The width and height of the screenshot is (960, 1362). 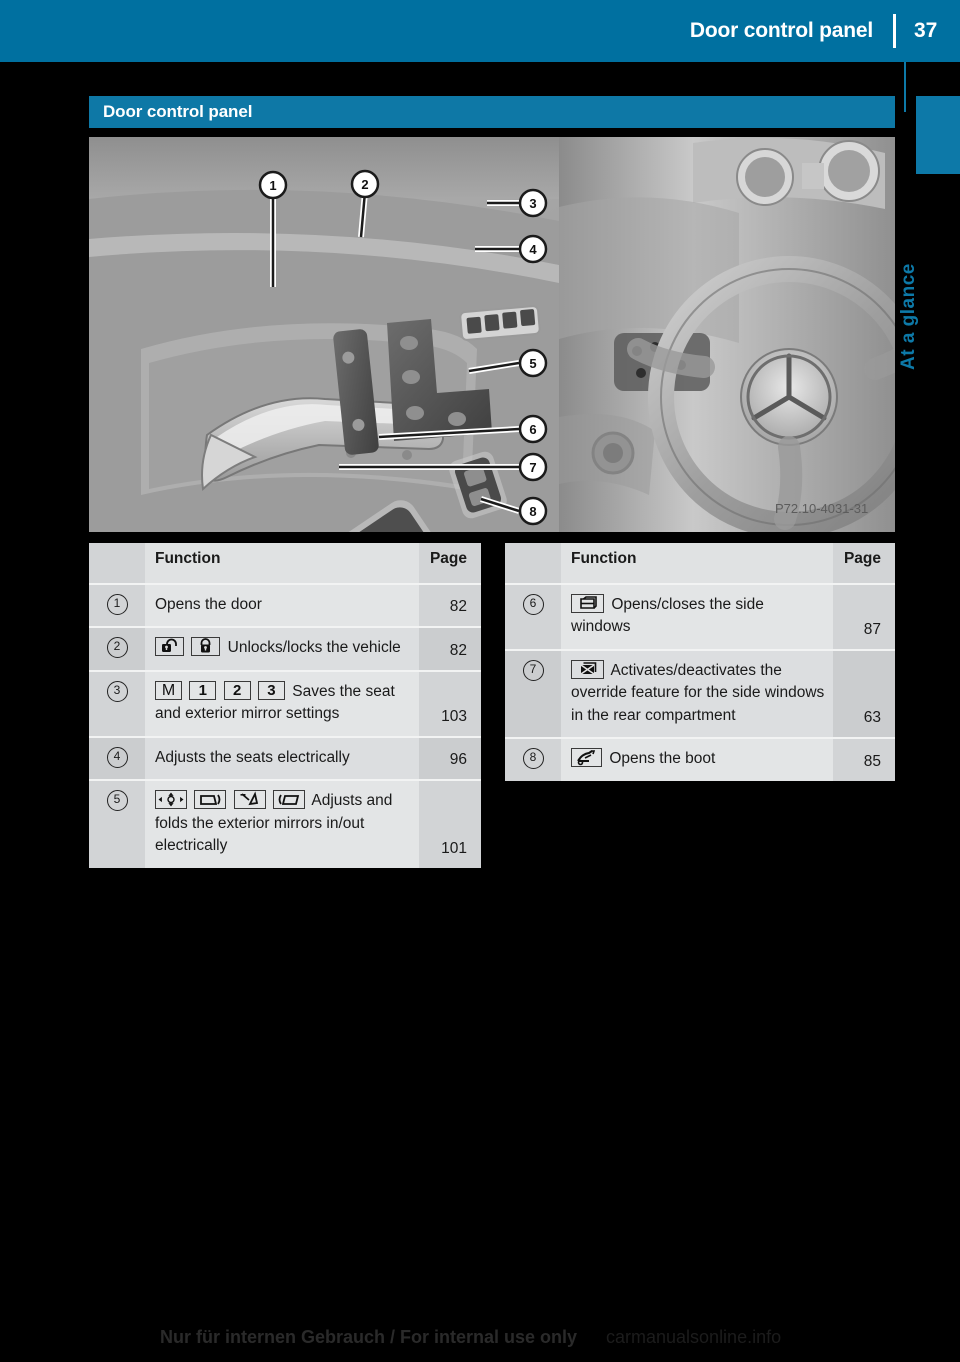 I want to click on callout-number-badge: 5, so click(x=117, y=801).